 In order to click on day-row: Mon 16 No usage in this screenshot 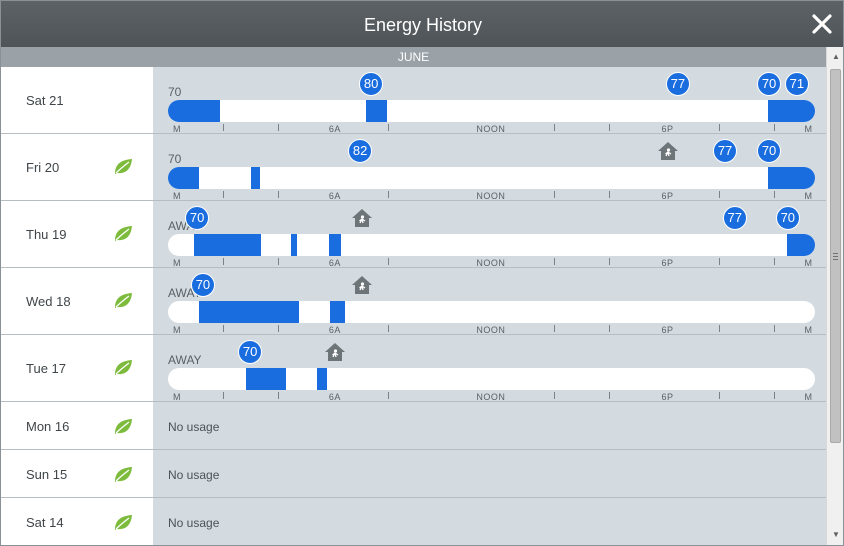, I will do `click(413, 426)`.